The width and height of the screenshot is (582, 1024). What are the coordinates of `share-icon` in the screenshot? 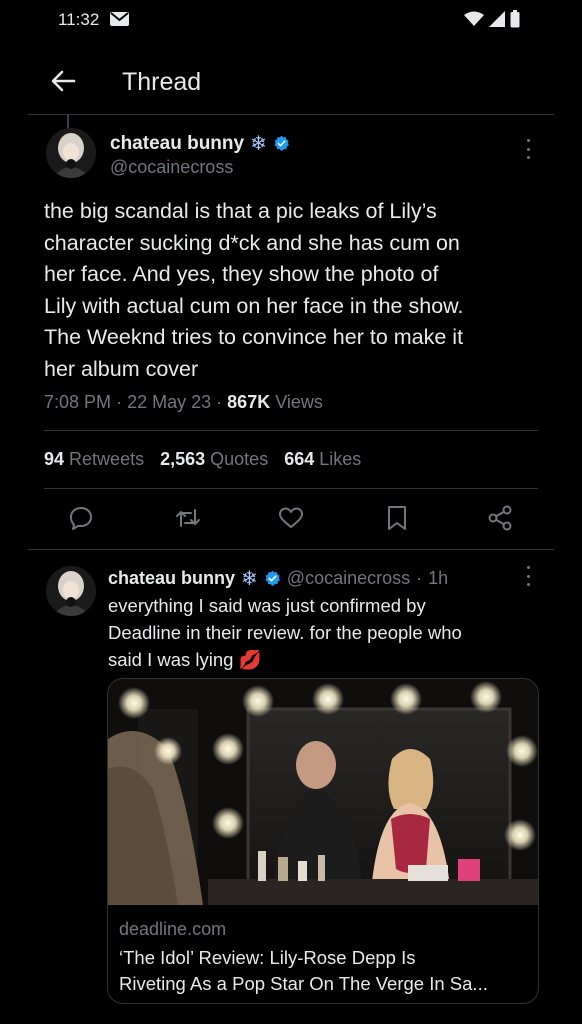 It's located at (500, 518).